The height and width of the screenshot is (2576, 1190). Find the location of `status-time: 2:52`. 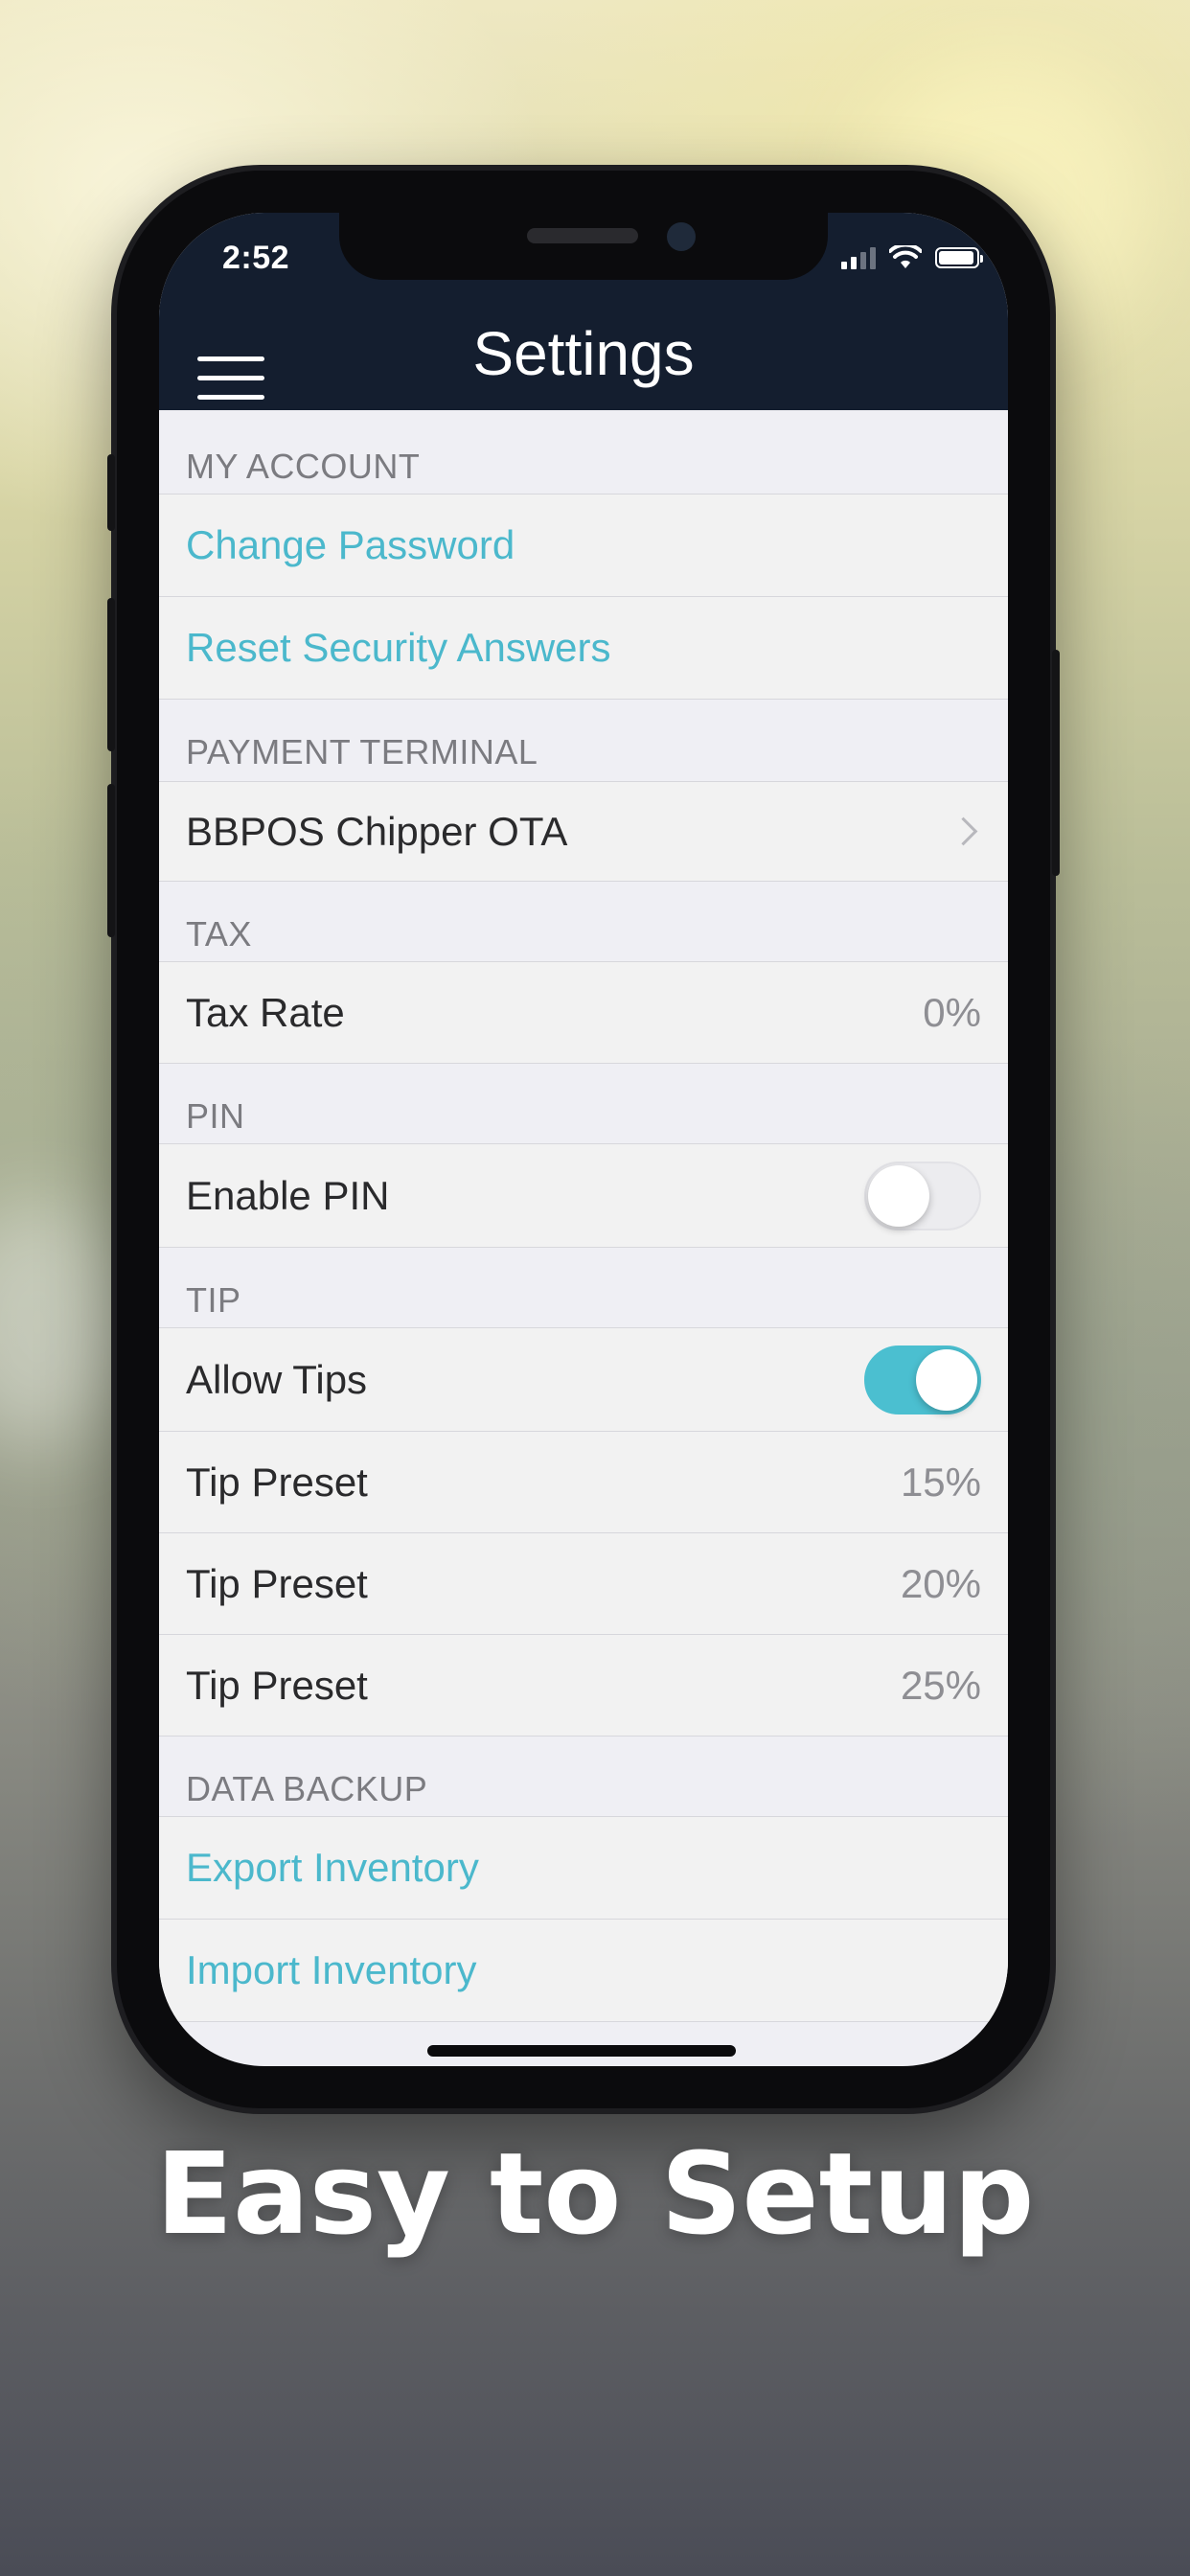

status-time: 2:52 is located at coordinates (256, 258).